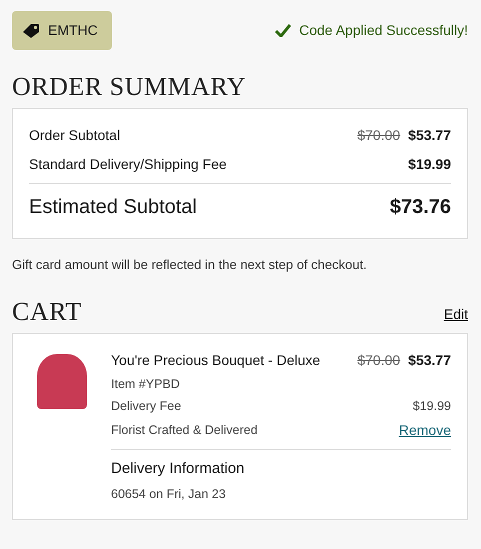 The height and width of the screenshot is (549, 481). Describe the element at coordinates (47, 311) in the screenshot. I see `section-heading: CART` at that location.